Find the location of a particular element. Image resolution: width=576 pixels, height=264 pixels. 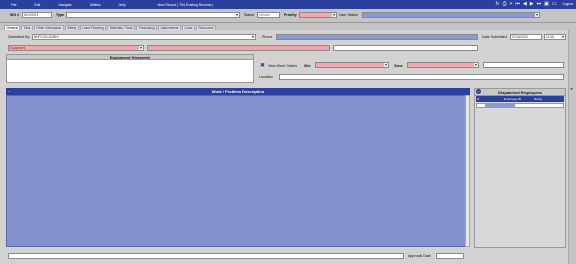

approval-field is located at coordinates (206, 256).